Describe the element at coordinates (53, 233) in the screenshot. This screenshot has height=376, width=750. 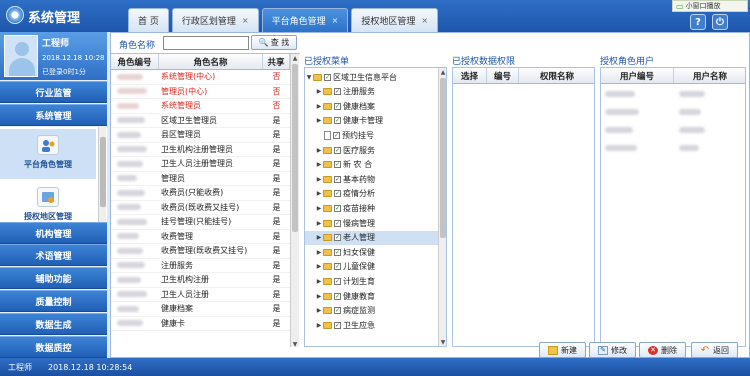
I see `menu-institution: 机构管理` at that location.